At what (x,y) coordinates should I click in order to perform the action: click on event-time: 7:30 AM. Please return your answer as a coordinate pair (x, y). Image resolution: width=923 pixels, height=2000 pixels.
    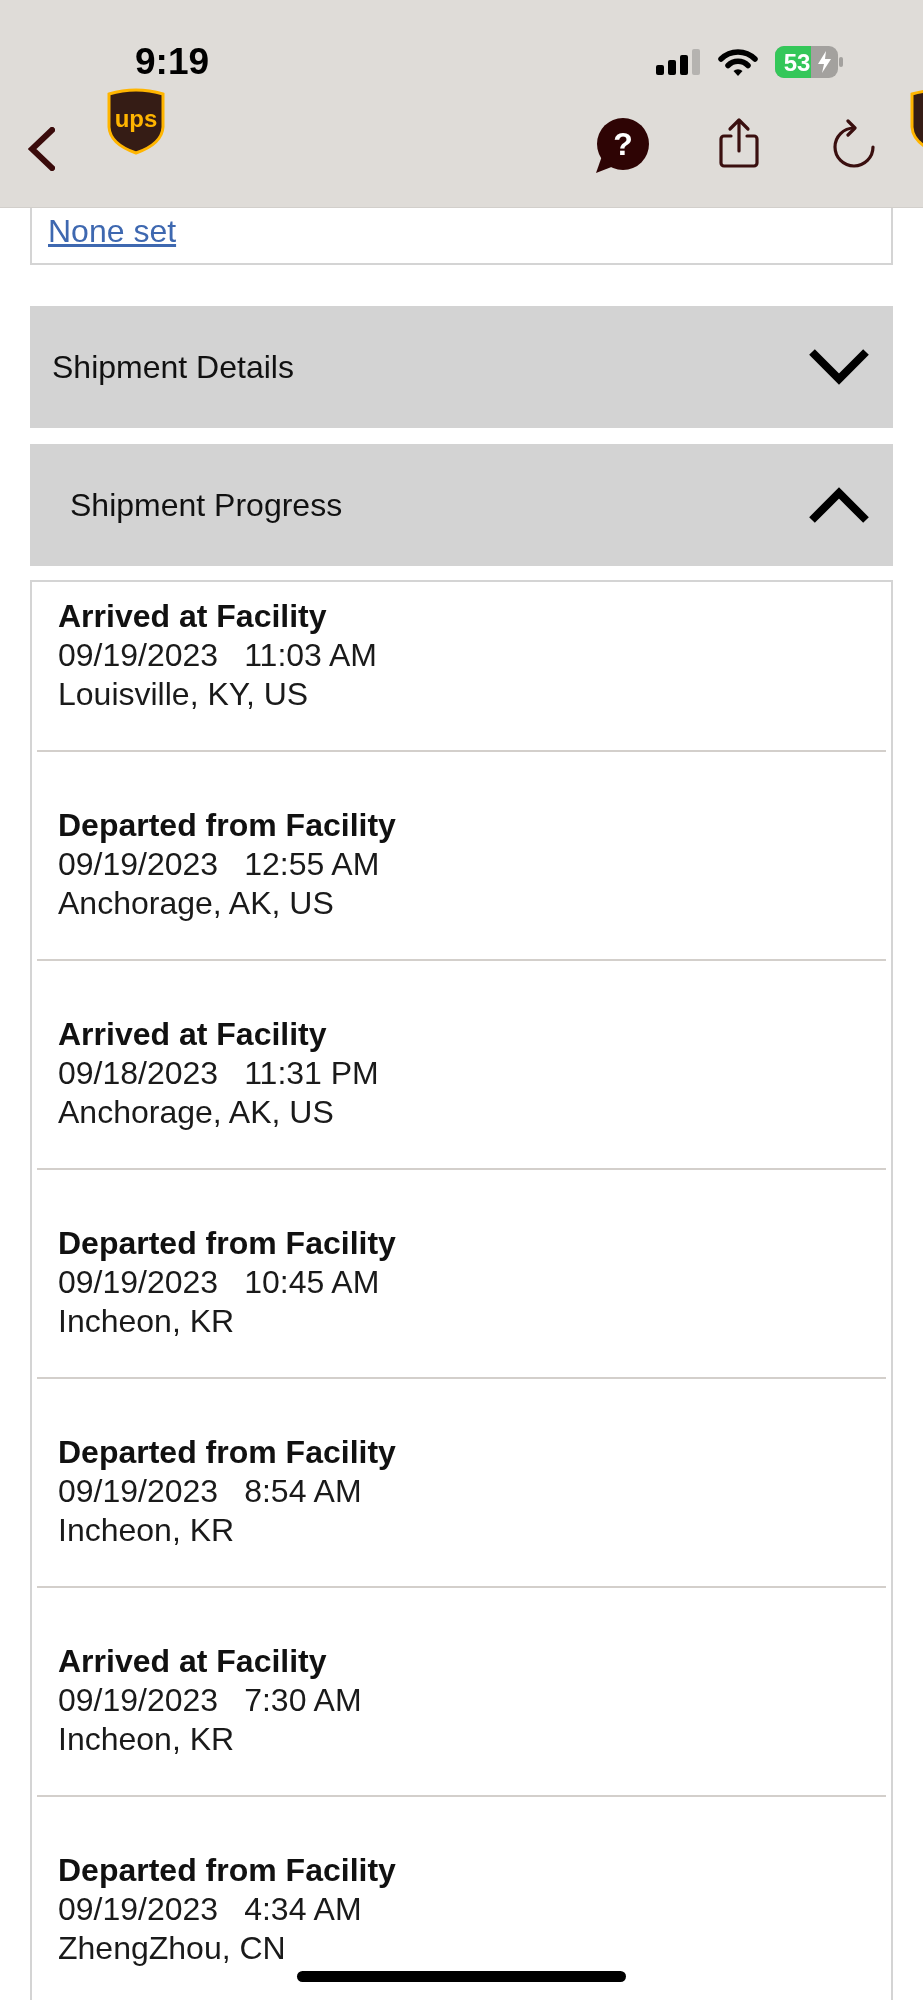
    Looking at the image, I should click on (303, 1700).